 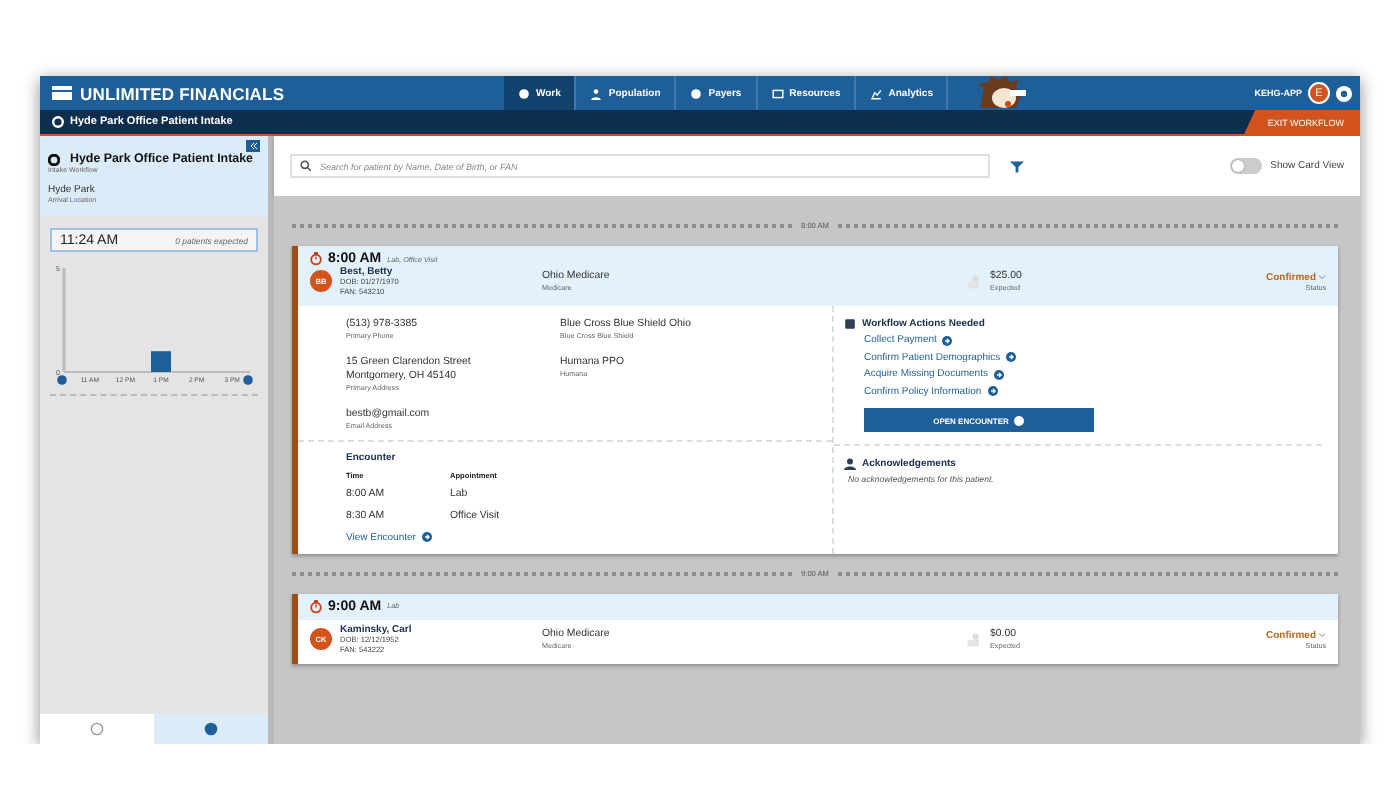 What do you see at coordinates (524, 93) in the screenshot?
I see `circle-icon` at bounding box center [524, 93].